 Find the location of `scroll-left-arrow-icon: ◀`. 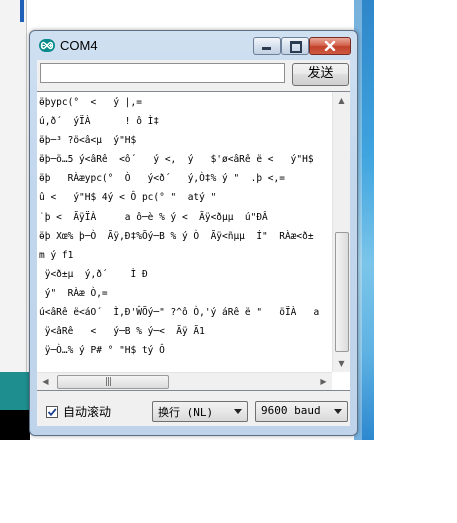

scroll-left-arrow-icon: ◀ is located at coordinates (45, 381).